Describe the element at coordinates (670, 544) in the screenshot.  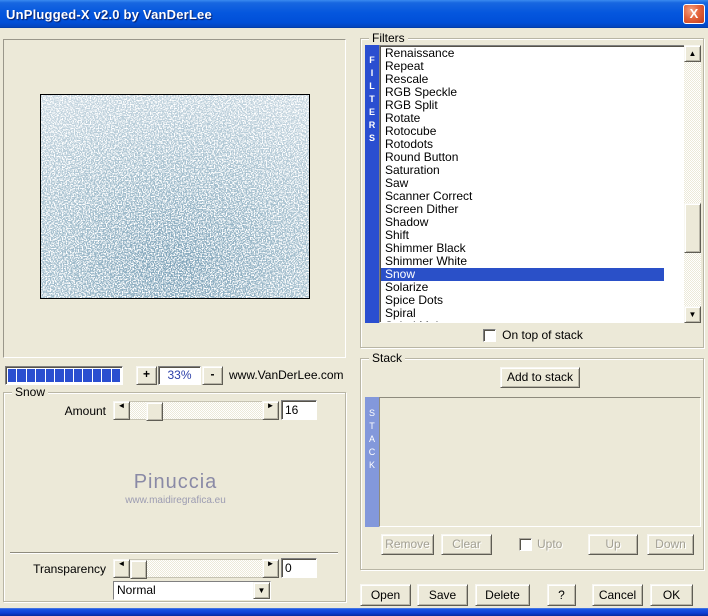
I see `down-button: Down` at that location.